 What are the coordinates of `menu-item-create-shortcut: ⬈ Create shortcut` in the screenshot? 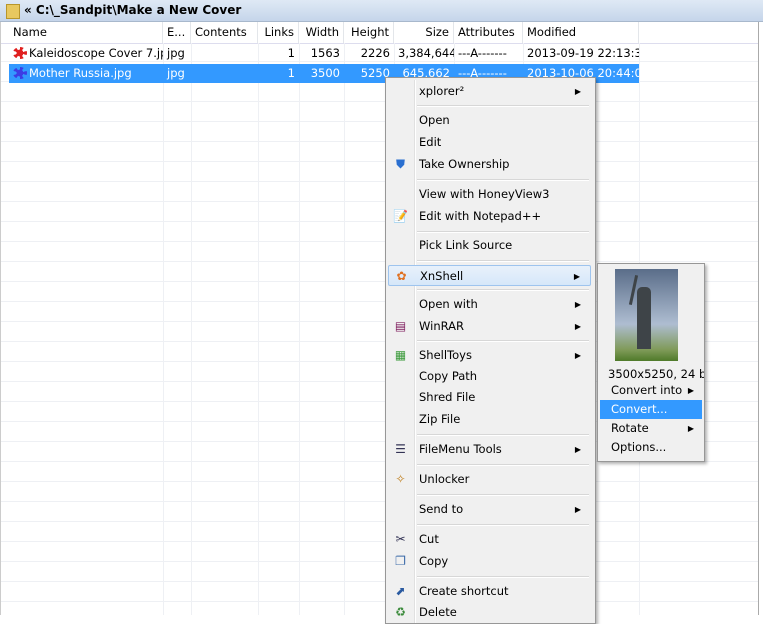 It's located at (489, 591).